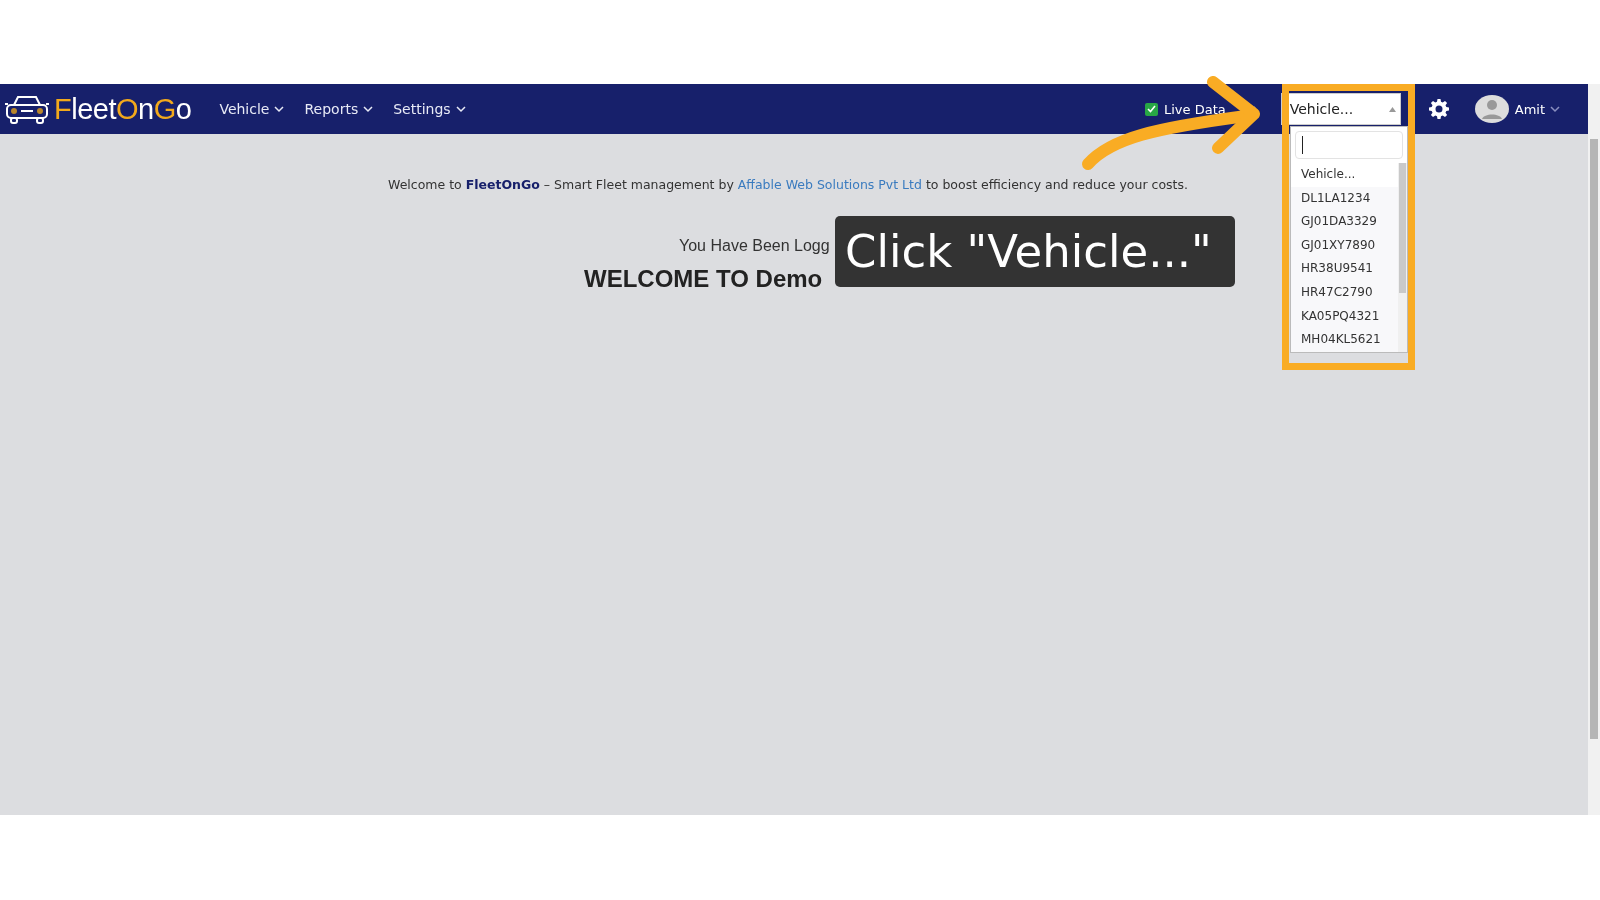 This screenshot has width=1600, height=900. What do you see at coordinates (1349, 145) in the screenshot?
I see `search-field` at bounding box center [1349, 145].